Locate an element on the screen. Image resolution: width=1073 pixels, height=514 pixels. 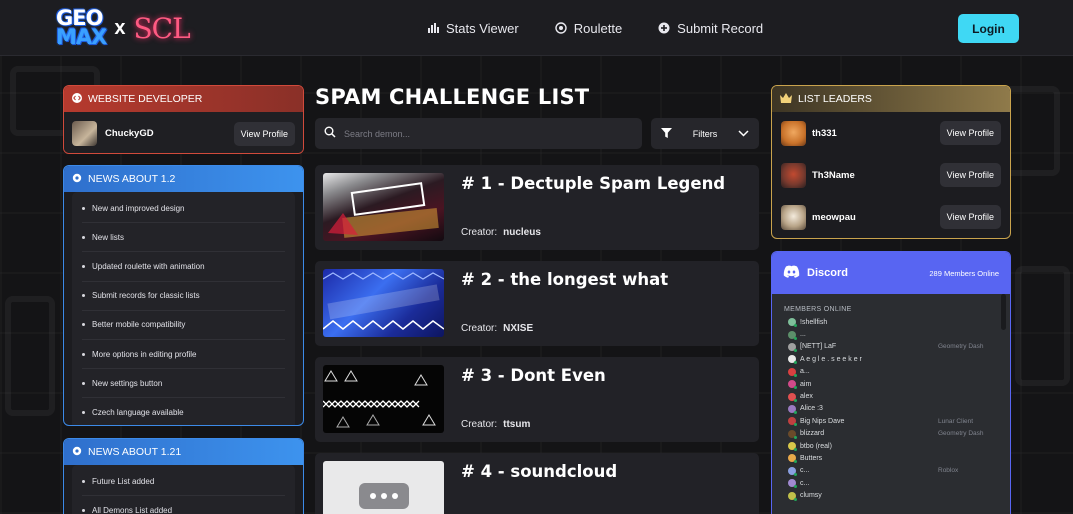
list-item: Future List added is located at coordinates (183, 482).